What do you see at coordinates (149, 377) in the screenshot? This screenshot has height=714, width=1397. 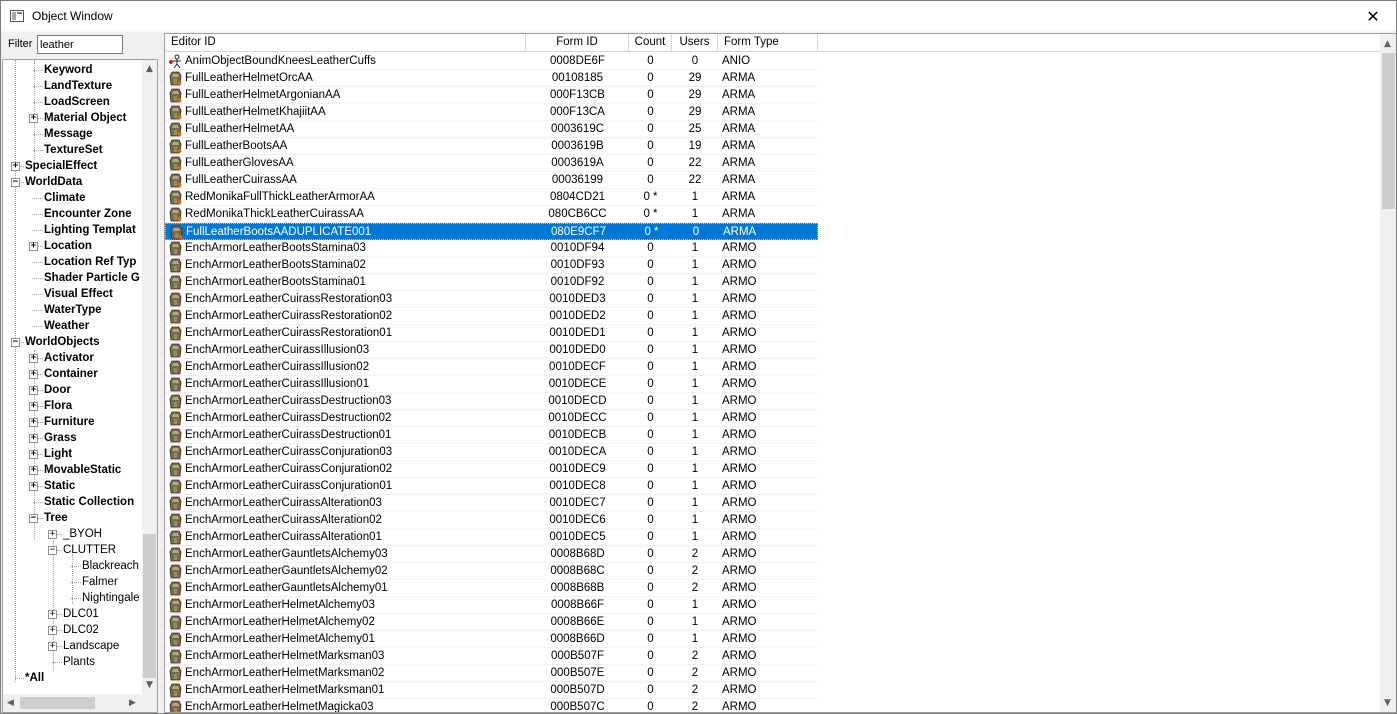 I see `tree-vertical-scrollbar: ▲ ▼` at bounding box center [149, 377].